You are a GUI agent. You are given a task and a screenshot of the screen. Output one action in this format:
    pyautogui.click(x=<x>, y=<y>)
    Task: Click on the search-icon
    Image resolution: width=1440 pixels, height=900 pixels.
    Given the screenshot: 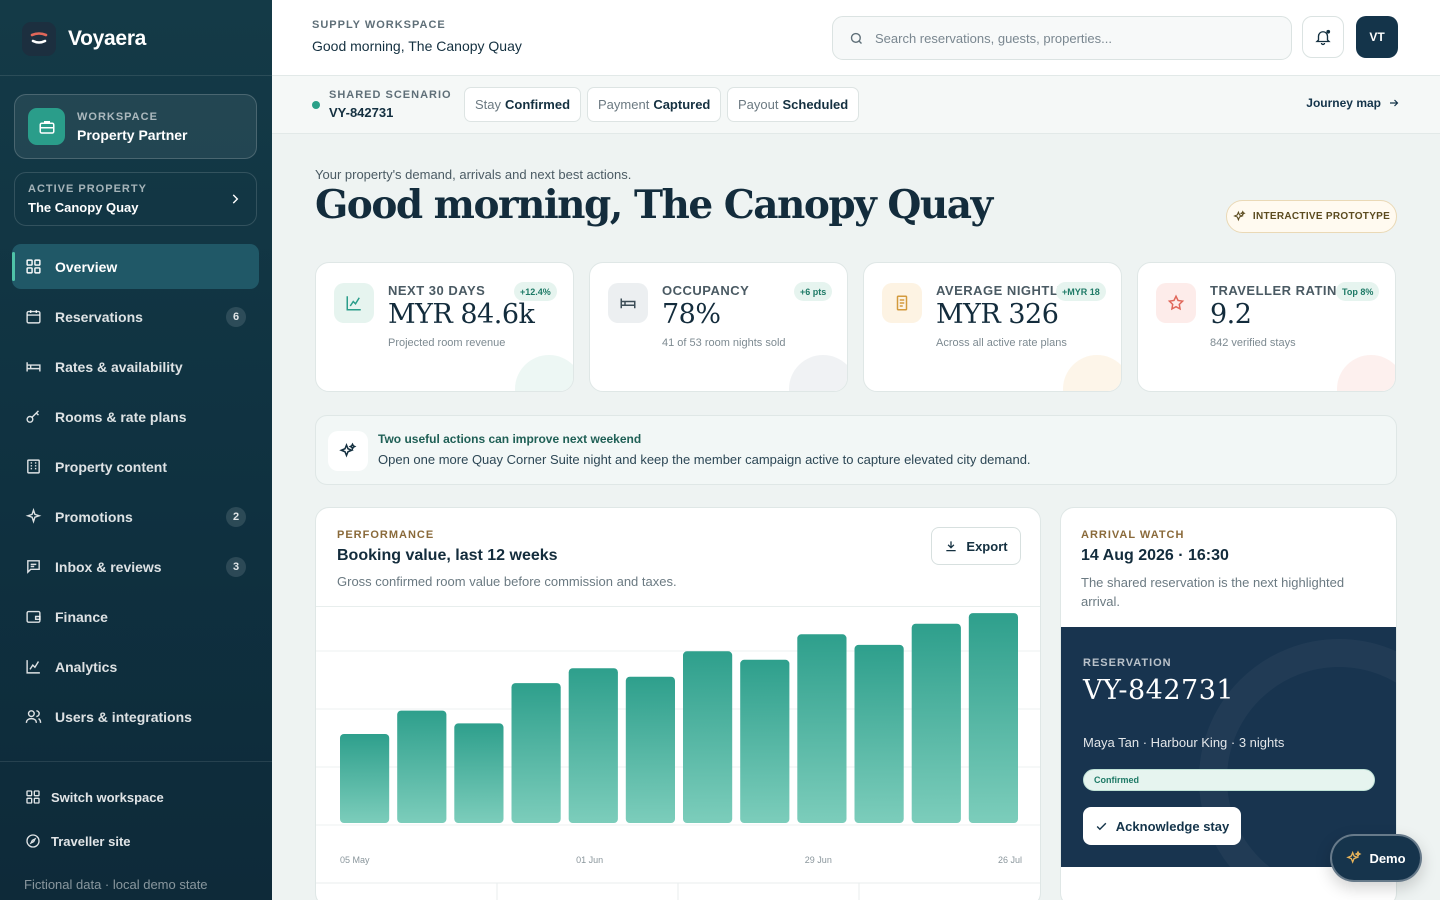 What is the action you would take?
    pyautogui.click(x=856, y=38)
    